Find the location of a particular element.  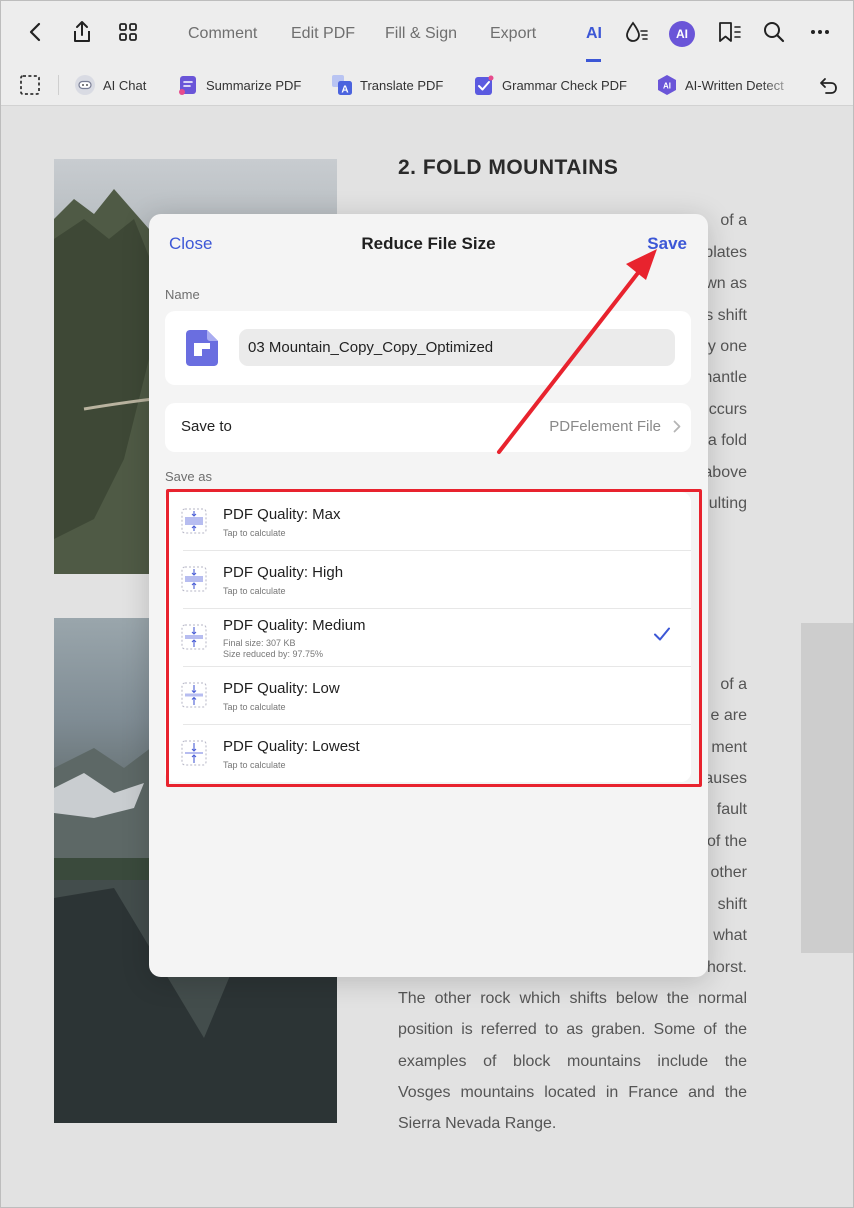

text-fragment: ccurs is located at coordinates (727, 409).